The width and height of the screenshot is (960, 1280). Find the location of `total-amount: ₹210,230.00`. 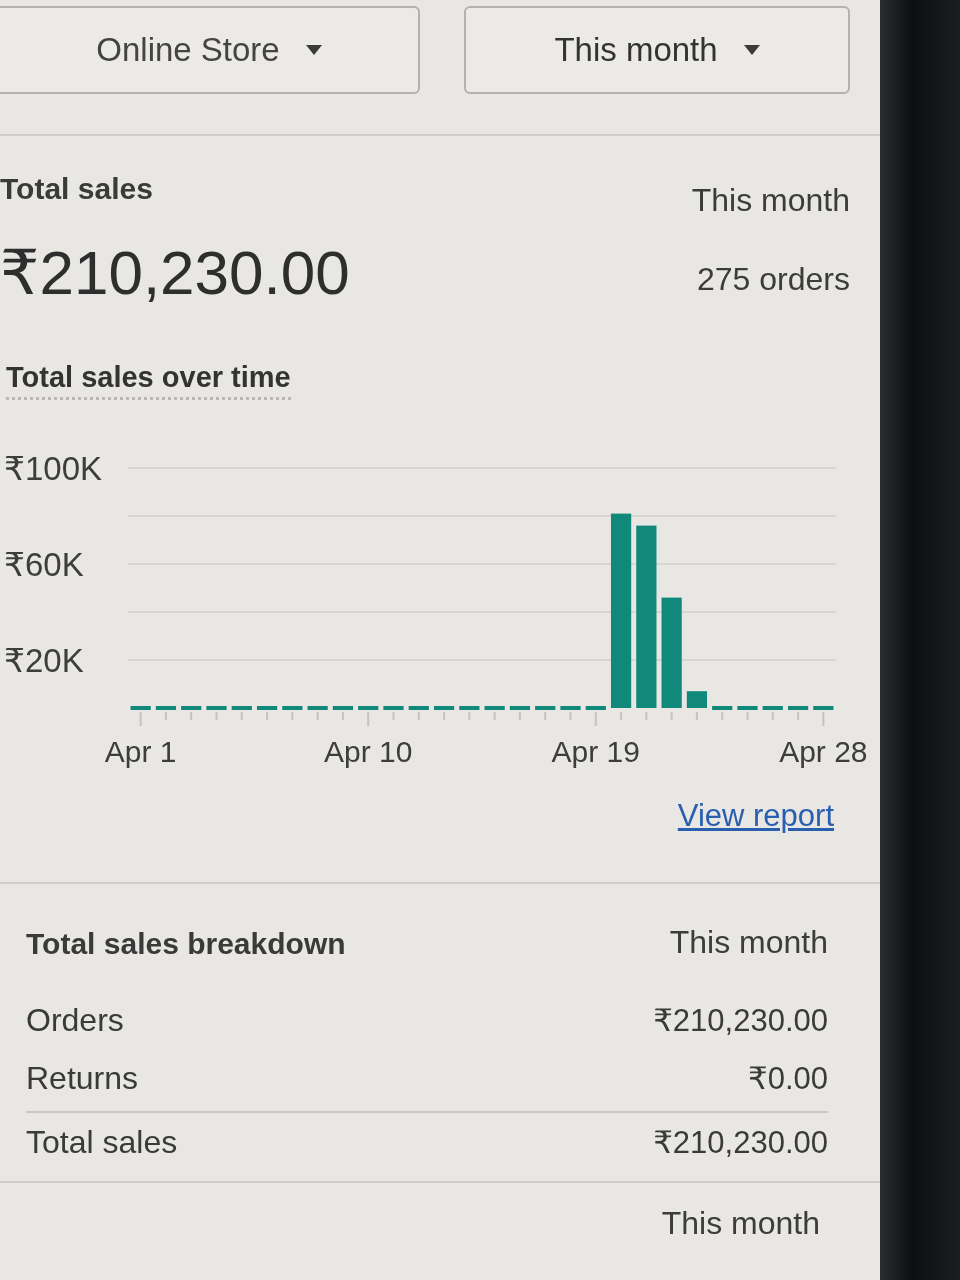

total-amount: ₹210,230.00 is located at coordinates (175, 273).